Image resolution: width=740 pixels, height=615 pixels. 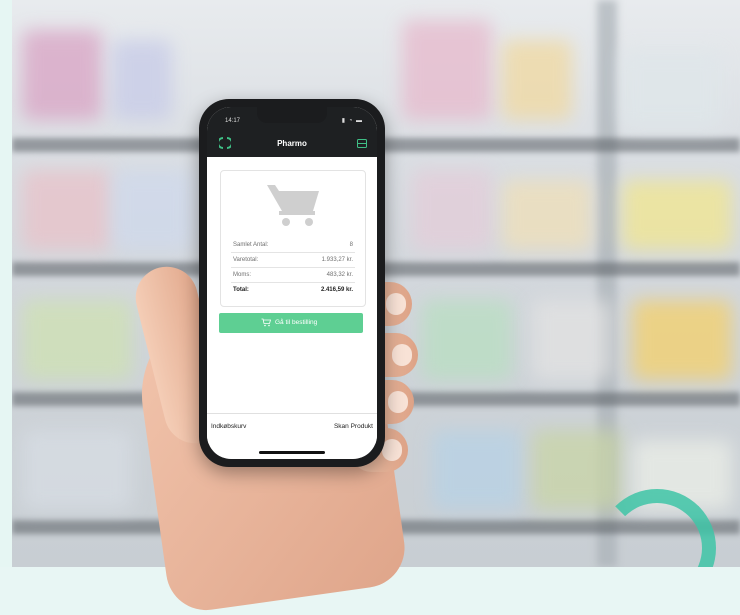 I want to click on summary-row-subtotal: Varetotal: 1.933,27 kr., so click(x=293, y=260).